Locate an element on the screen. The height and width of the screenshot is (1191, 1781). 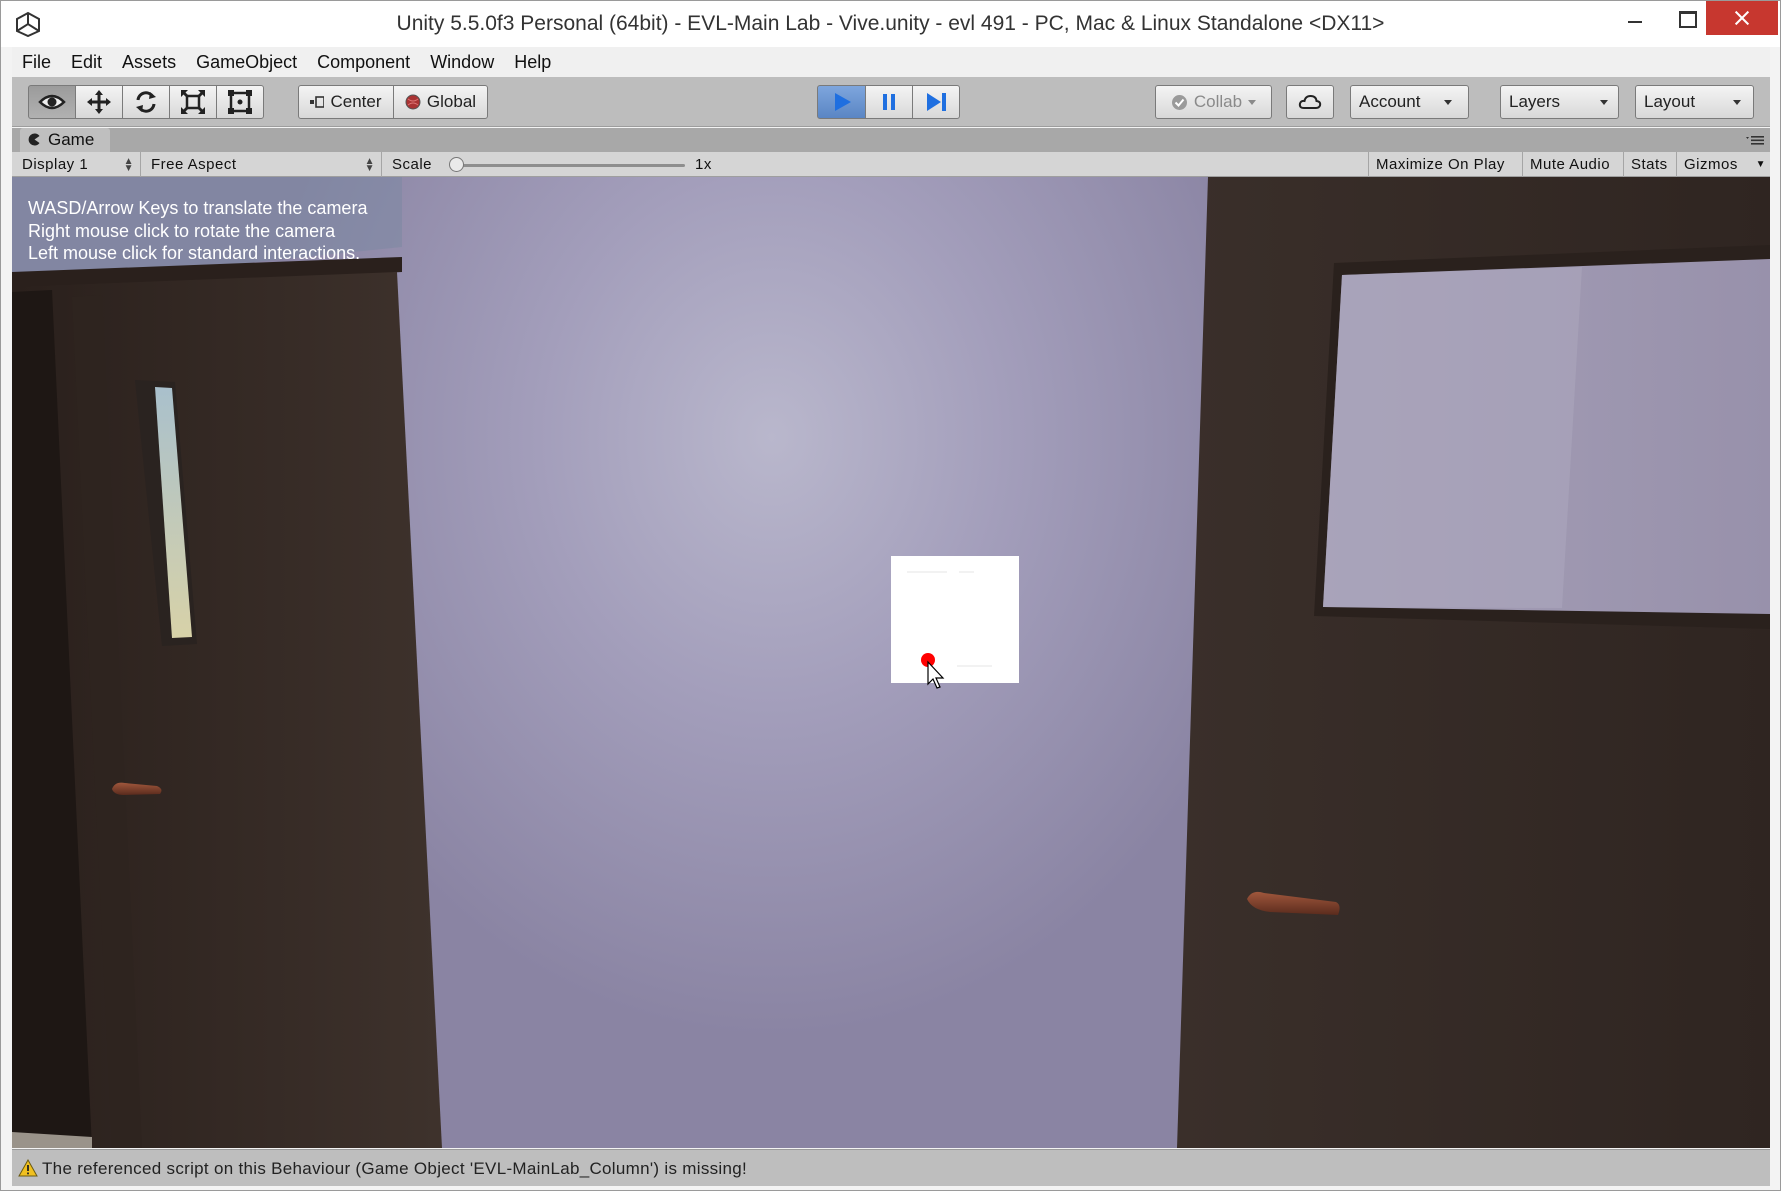
move-arrows-icon is located at coordinates (99, 102).